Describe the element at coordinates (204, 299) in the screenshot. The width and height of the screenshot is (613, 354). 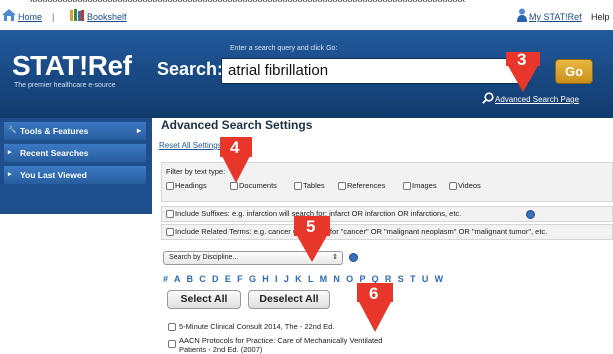
I see `select-all-button: Select All` at that location.